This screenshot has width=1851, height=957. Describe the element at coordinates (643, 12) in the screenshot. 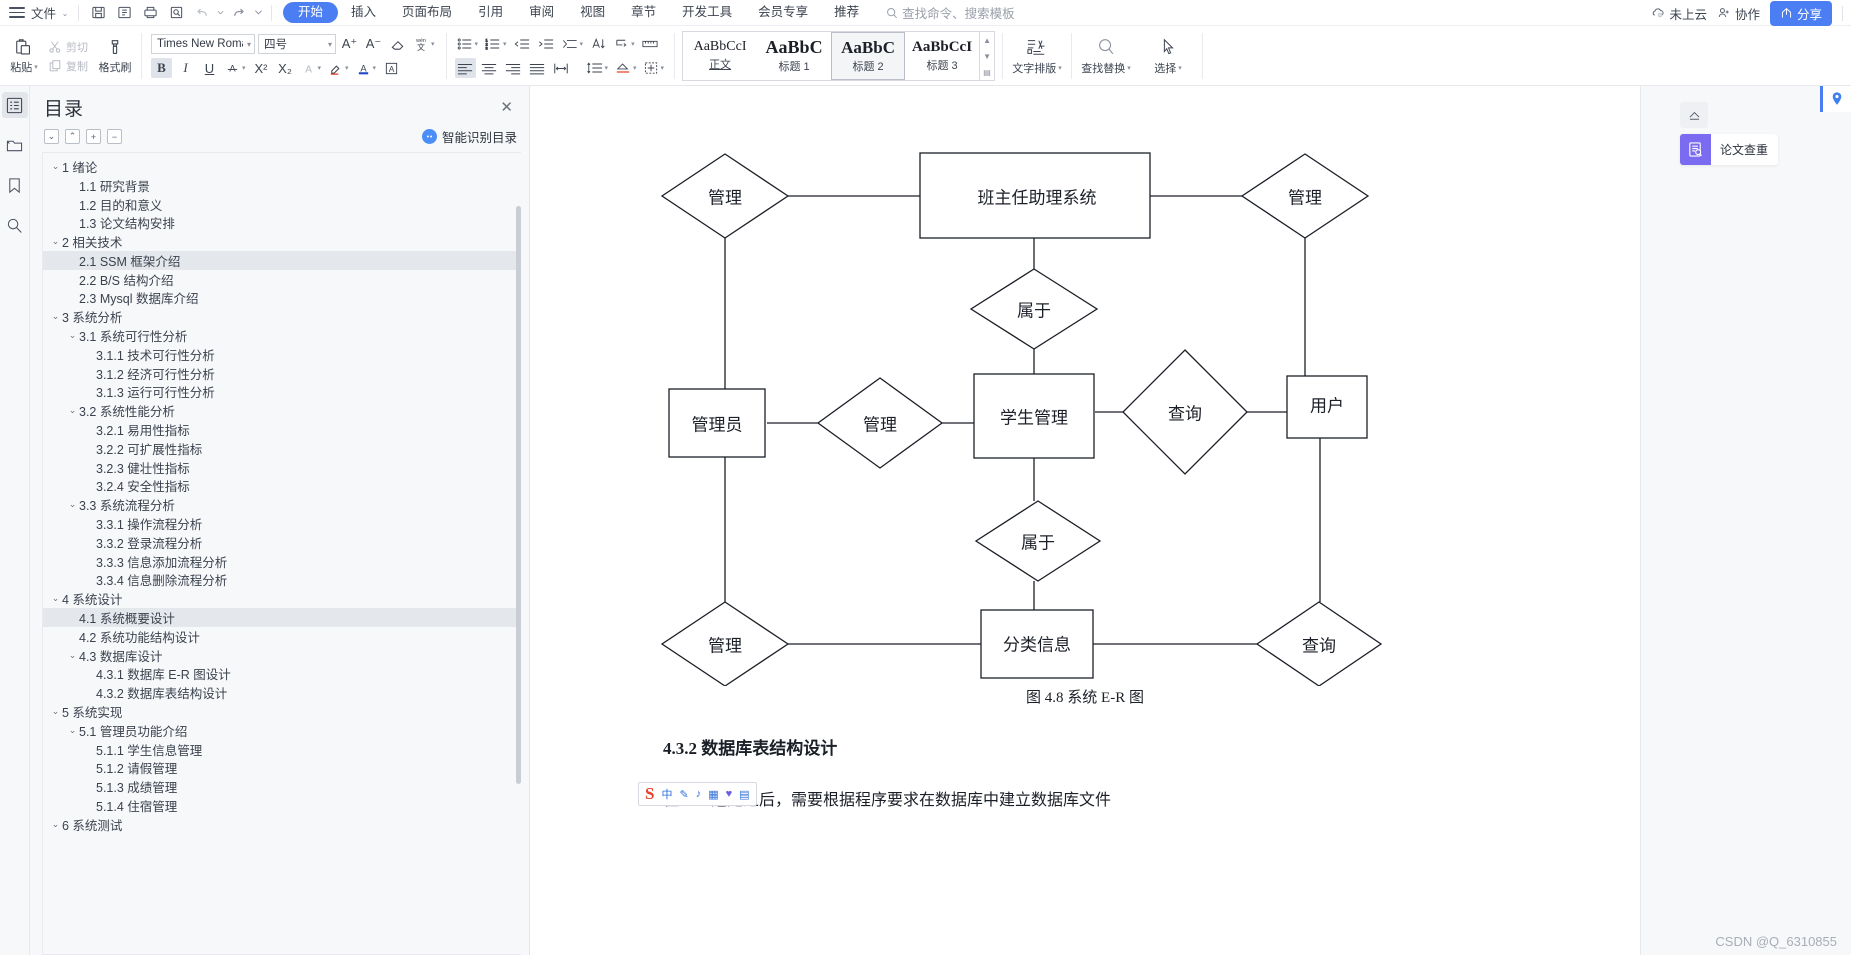

I see `tab-sections: 章节` at that location.